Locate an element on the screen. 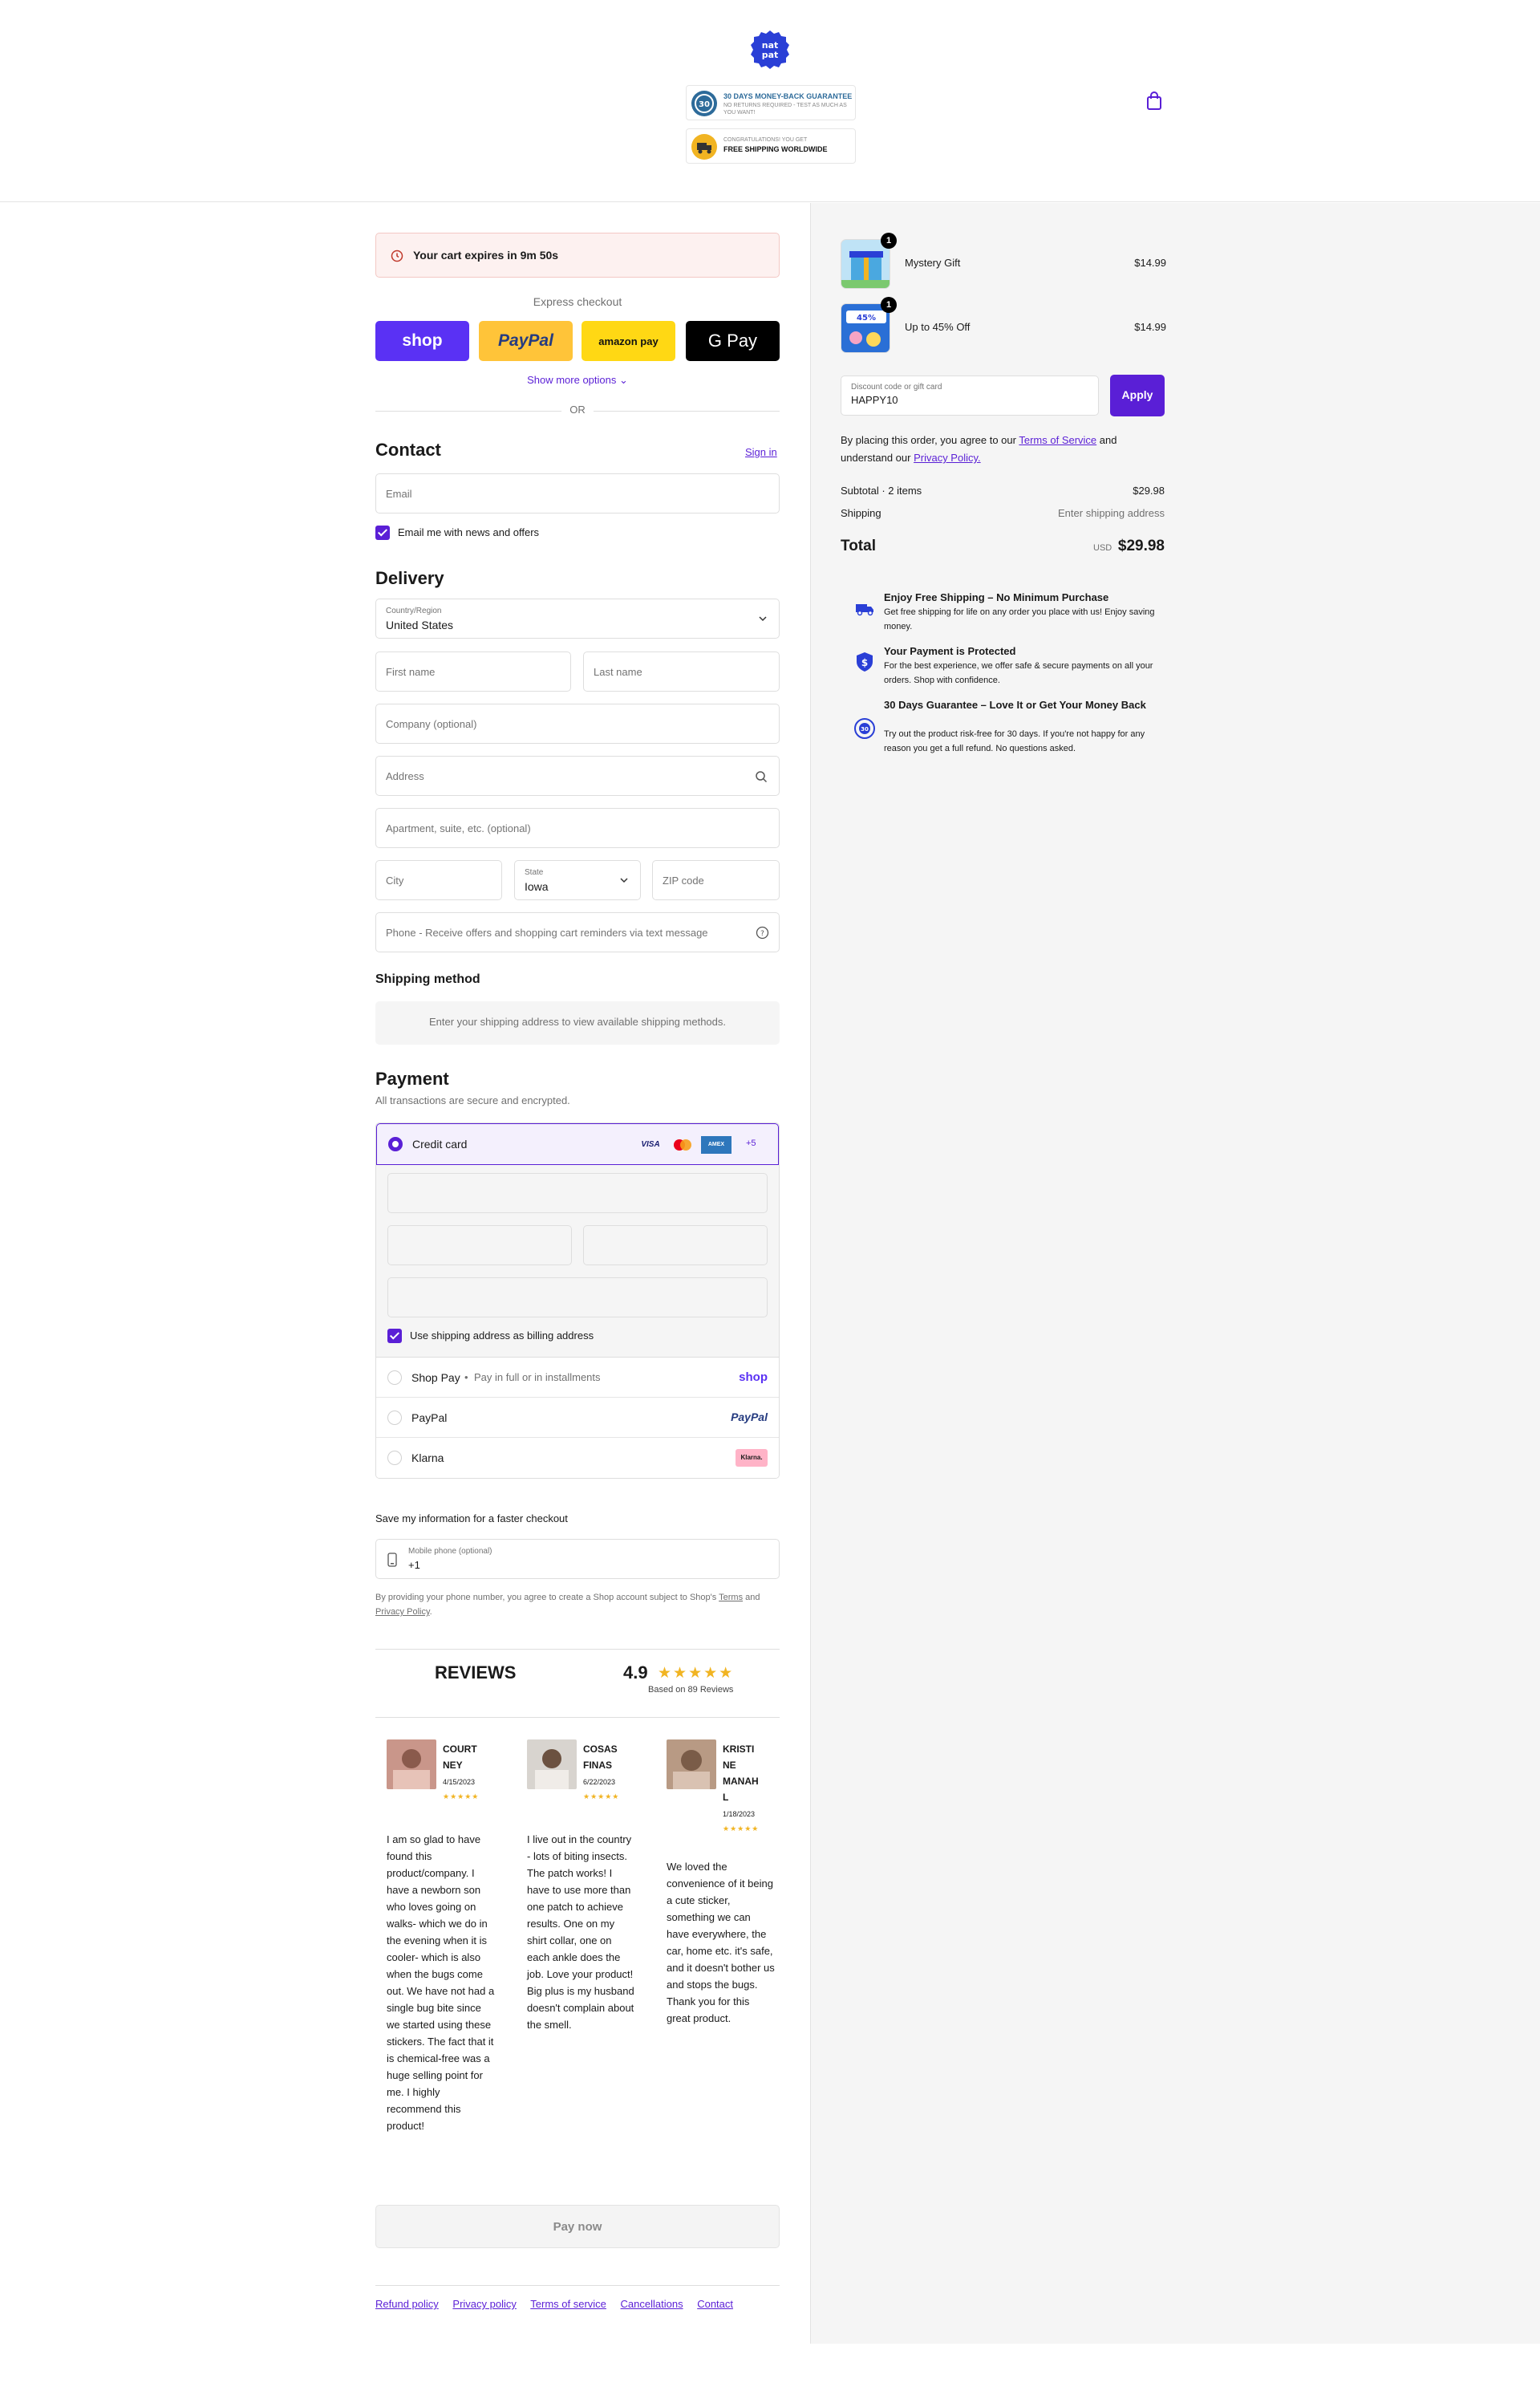  total-label: Total is located at coordinates (858, 546).